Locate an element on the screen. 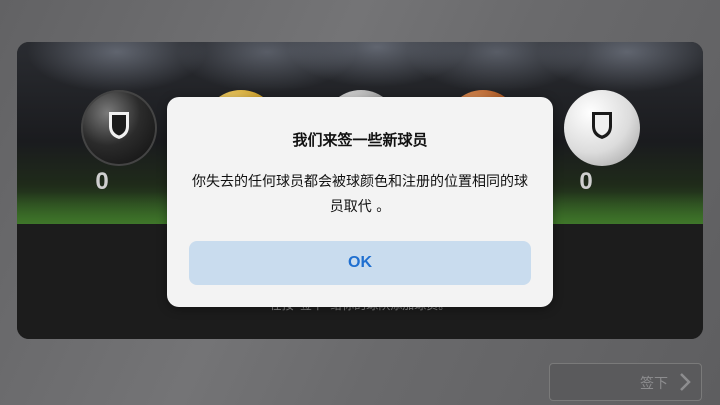 The image size is (720, 405). dialog-title: 我们来签一些新球员 is located at coordinates (360, 140).